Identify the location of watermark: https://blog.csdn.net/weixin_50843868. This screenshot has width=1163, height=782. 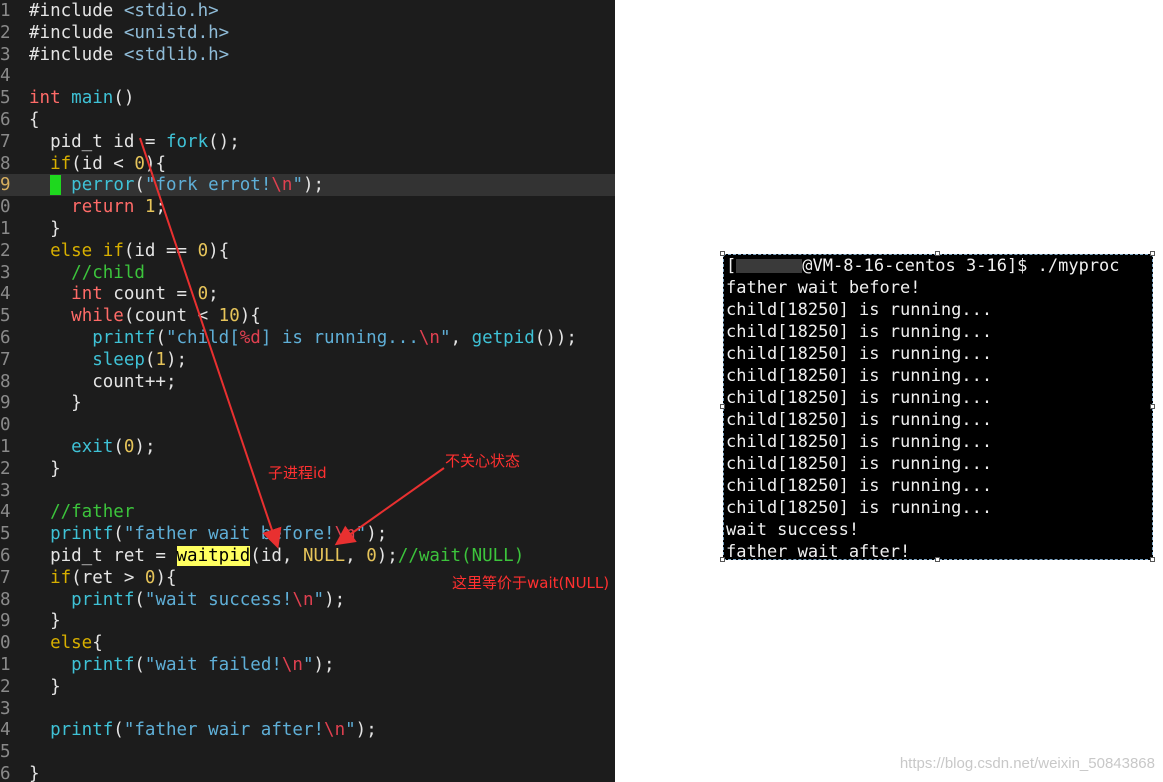
(1027, 763).